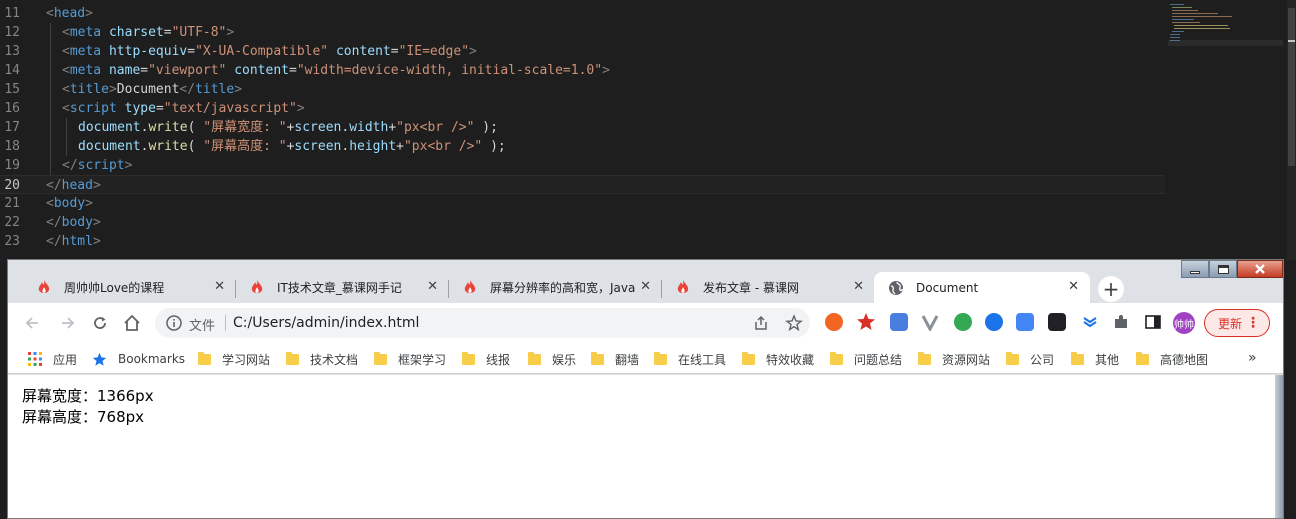  What do you see at coordinates (88, 396) in the screenshot?
I see `screen-width-text: 屏幕宽度：1366px` at bounding box center [88, 396].